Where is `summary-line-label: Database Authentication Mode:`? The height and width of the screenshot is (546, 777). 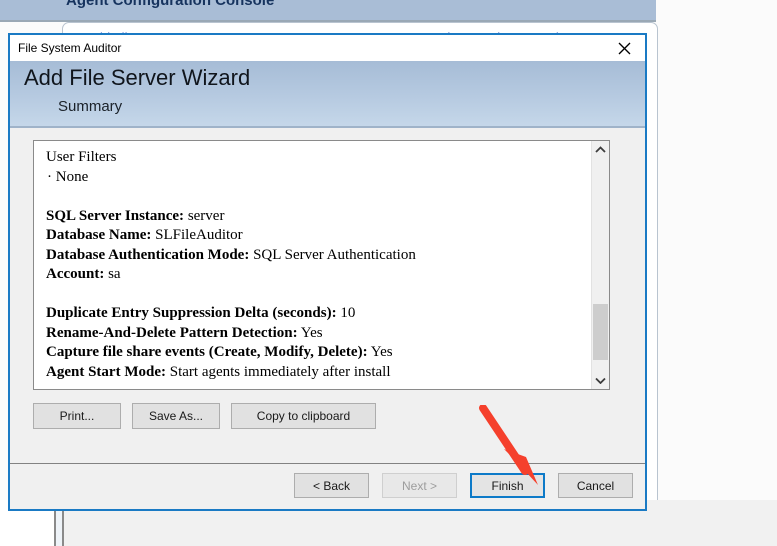
summary-line-label: Database Authentication Mode: is located at coordinates (148, 254).